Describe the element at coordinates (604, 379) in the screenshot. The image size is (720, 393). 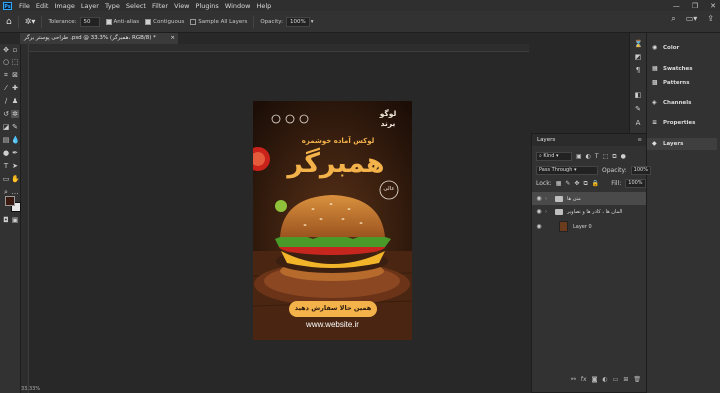
I see `adjustment-layer-icon: ◐` at that location.